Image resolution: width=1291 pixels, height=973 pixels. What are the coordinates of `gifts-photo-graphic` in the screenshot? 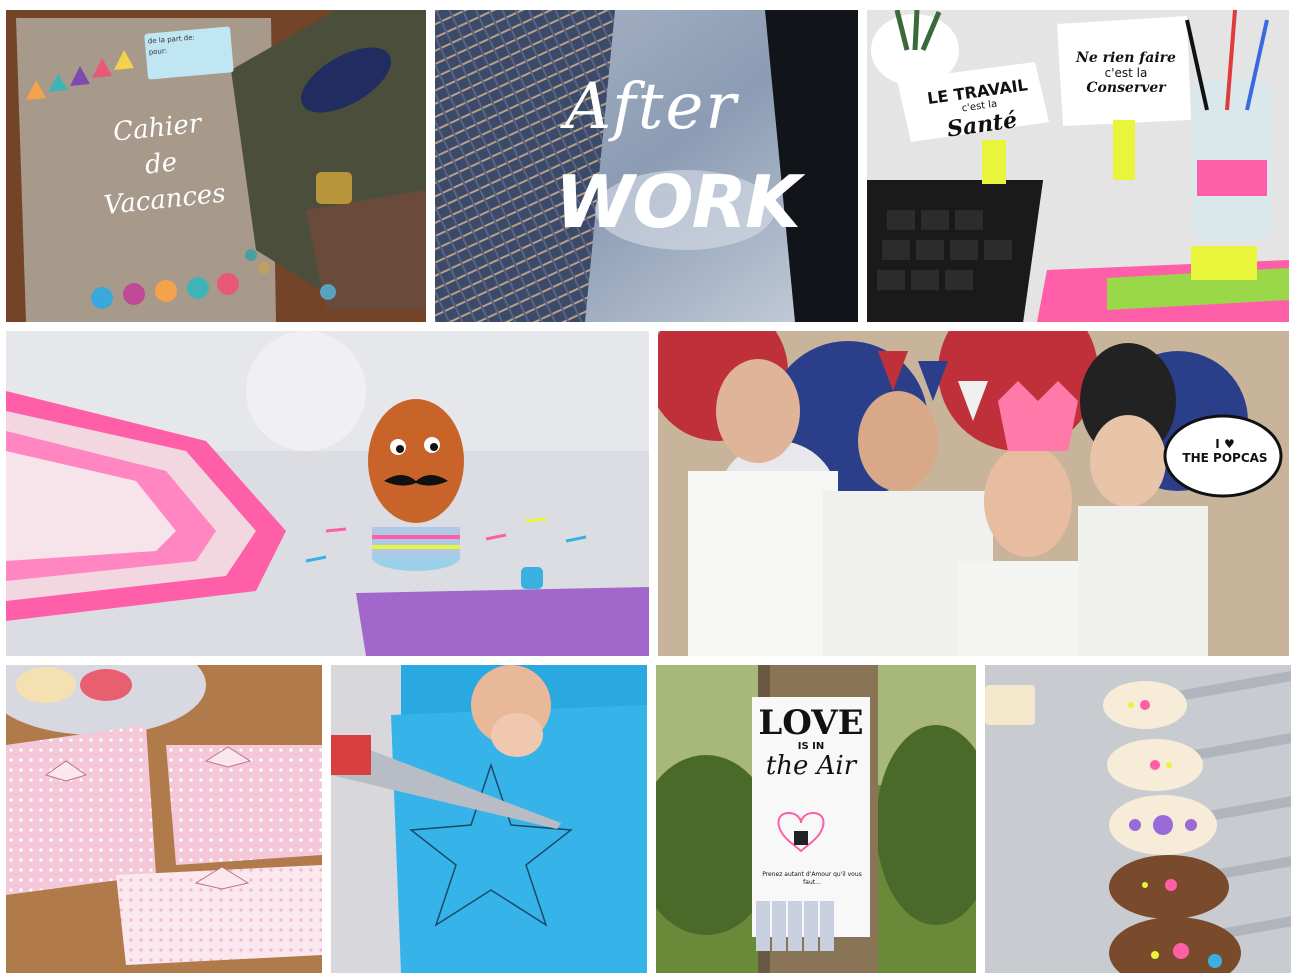 It's located at (164, 819).